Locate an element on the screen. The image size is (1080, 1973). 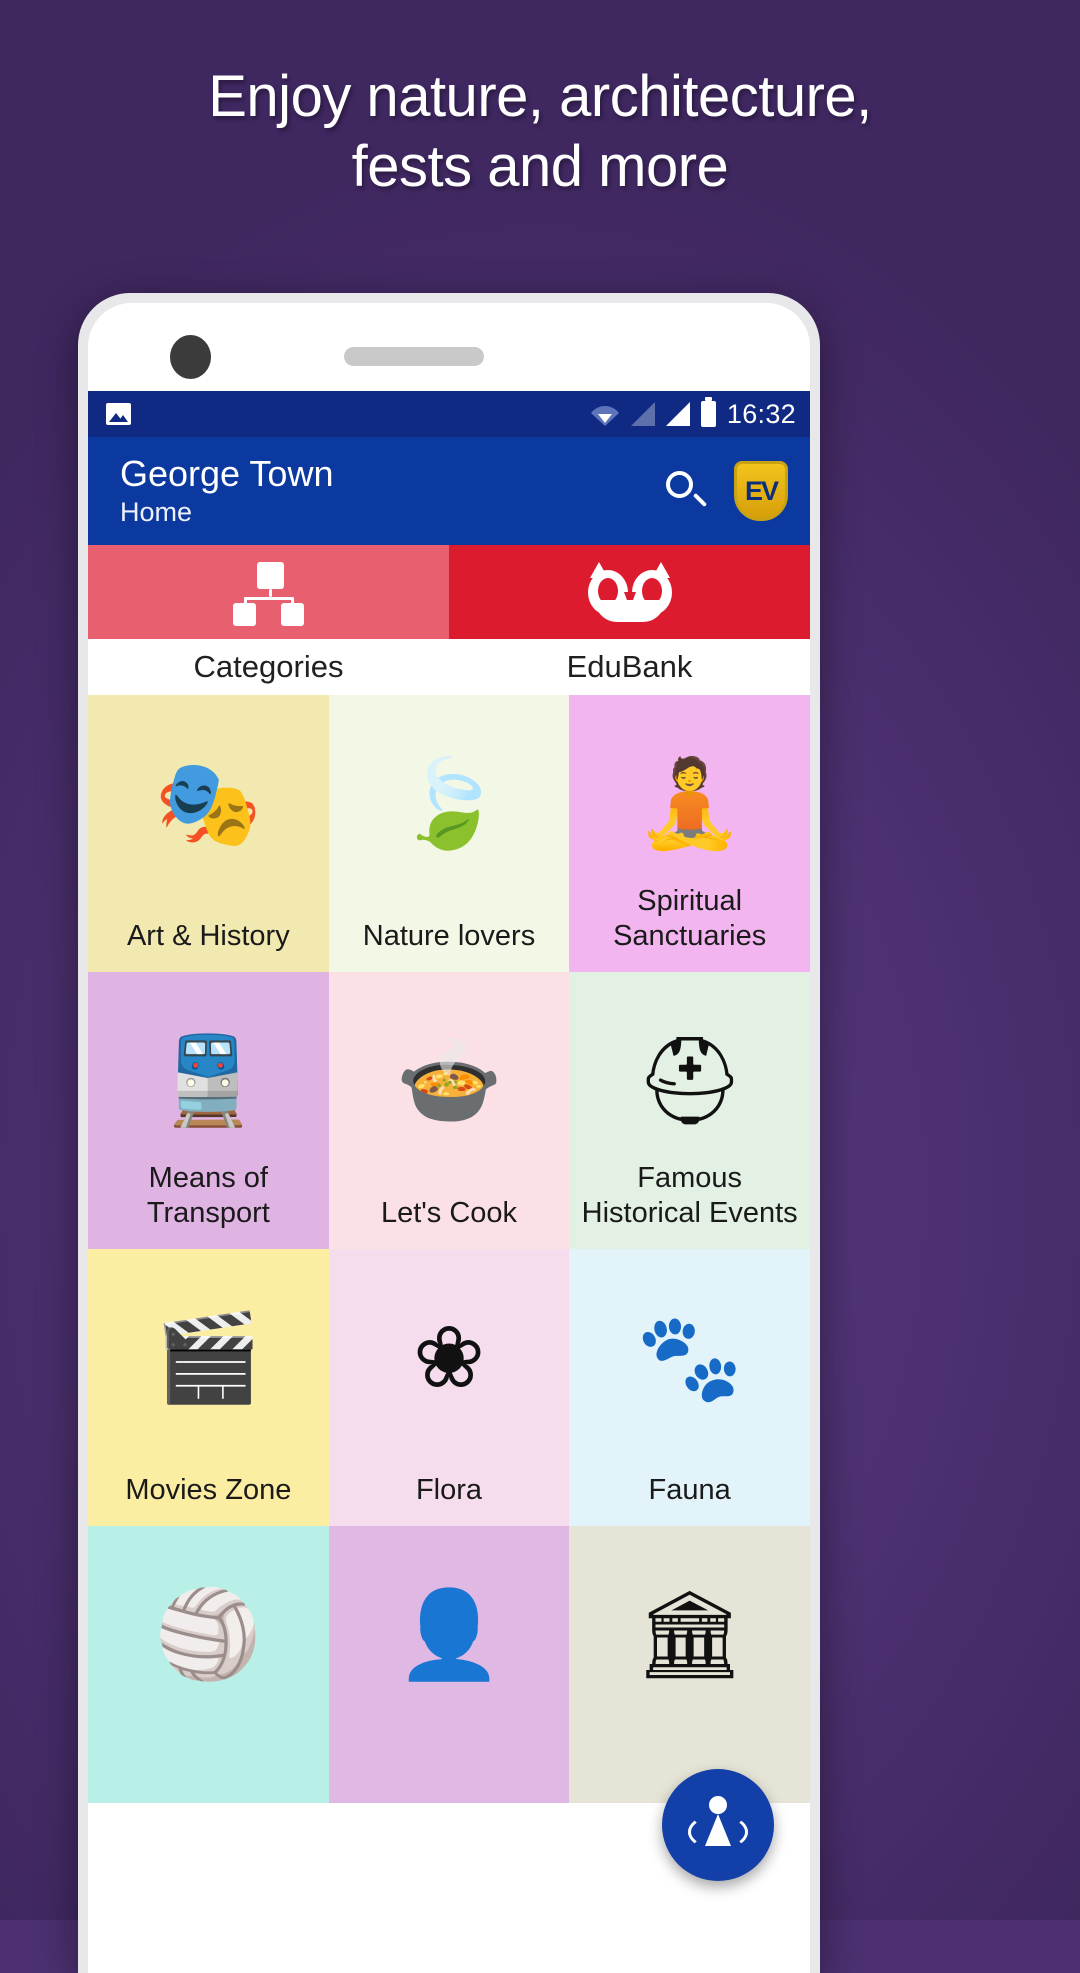
category-tile-label: Means of Transport is located at coordinates (208, 1195).